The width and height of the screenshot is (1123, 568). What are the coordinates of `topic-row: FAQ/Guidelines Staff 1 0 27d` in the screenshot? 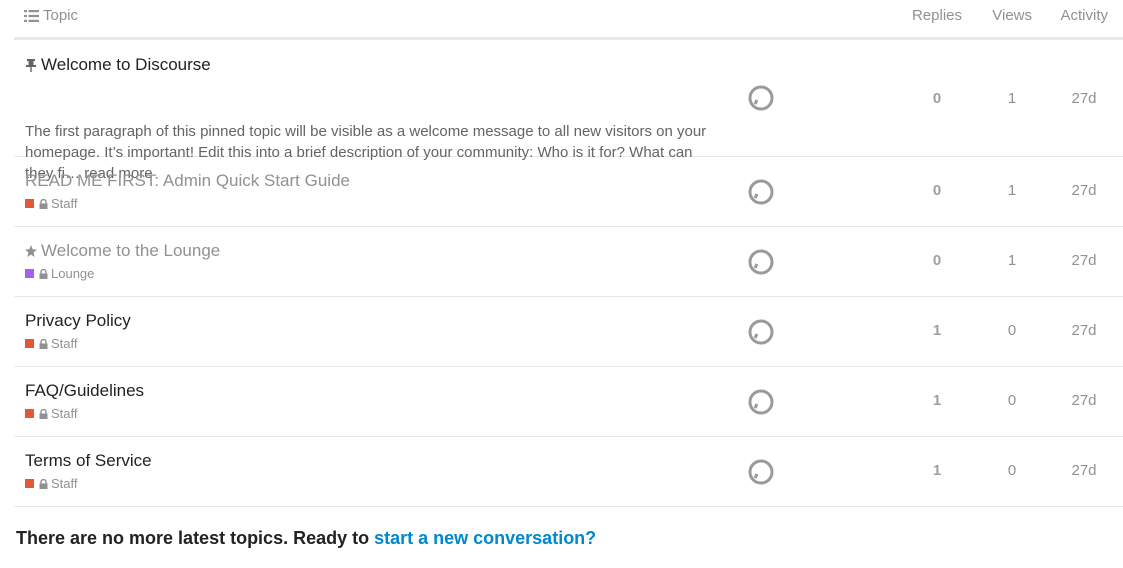 It's located at (568, 402).